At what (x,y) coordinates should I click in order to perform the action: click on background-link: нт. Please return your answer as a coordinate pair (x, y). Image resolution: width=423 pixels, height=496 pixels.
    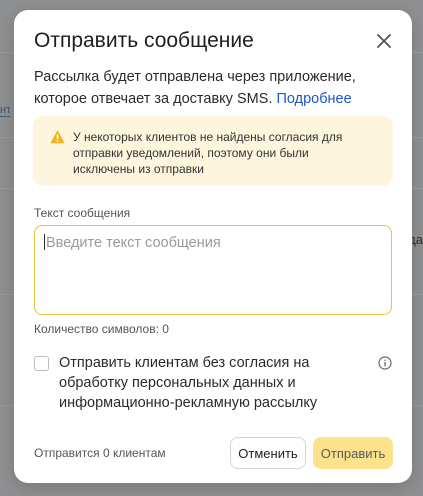
    Looking at the image, I should click on (5, 110).